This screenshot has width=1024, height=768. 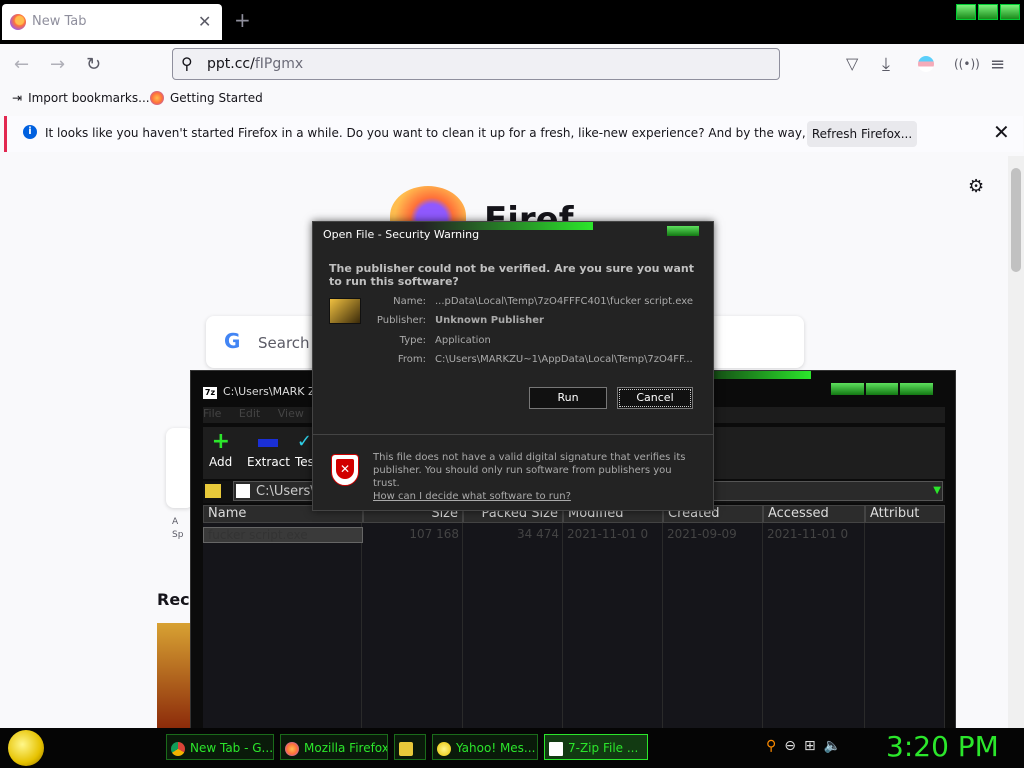 I want to click on file-modified: 2021-11-01 0, so click(x=608, y=534).